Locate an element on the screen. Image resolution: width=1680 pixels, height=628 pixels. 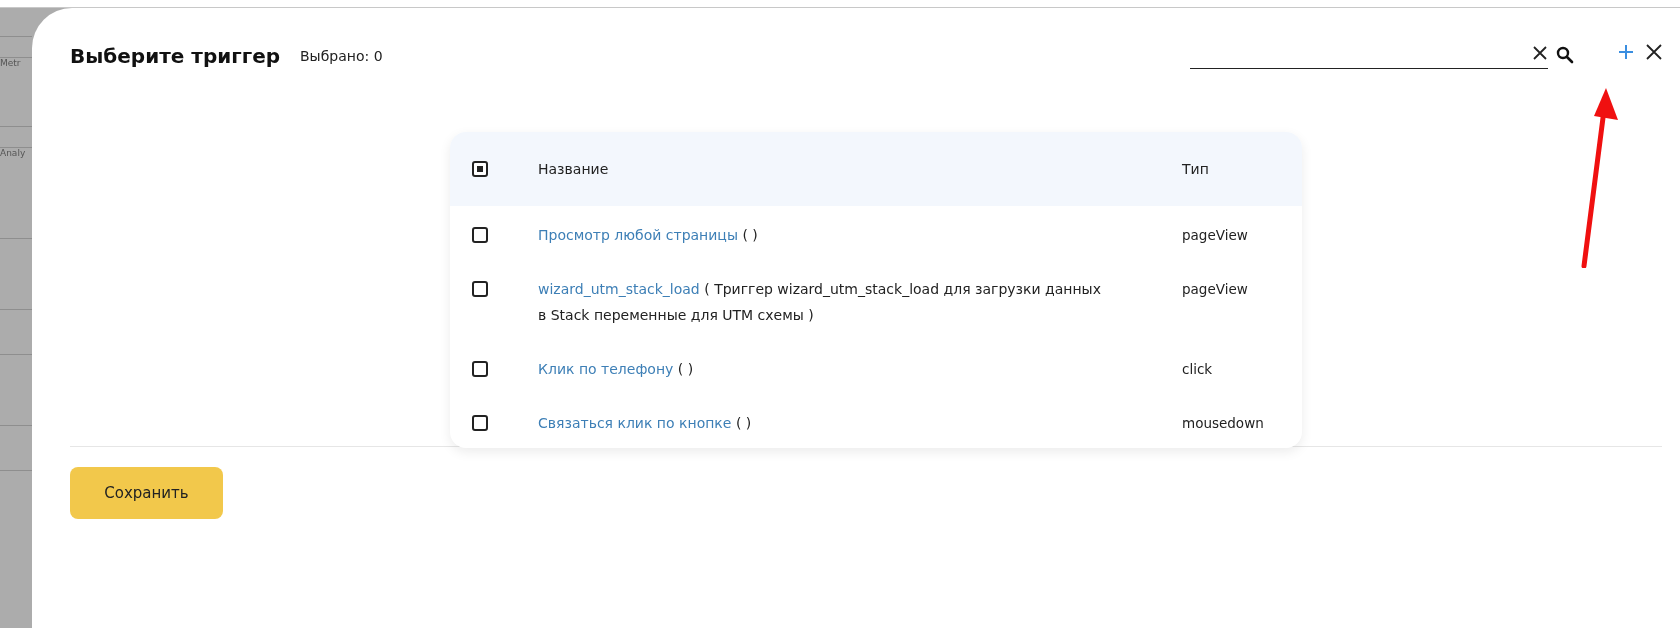
trigger-name: Просмотр любой страницы ( ) is located at coordinates (648, 235).